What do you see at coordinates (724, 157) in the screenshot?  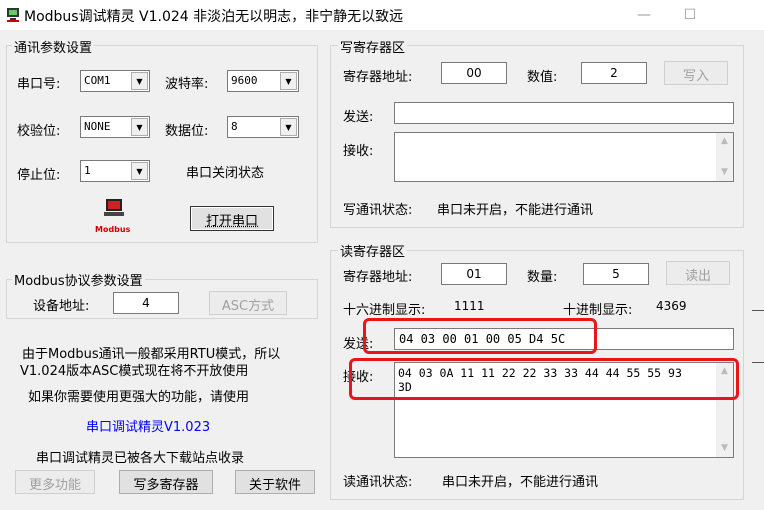 I see `write-recv-scrollbar: ▲ ▼` at bounding box center [724, 157].